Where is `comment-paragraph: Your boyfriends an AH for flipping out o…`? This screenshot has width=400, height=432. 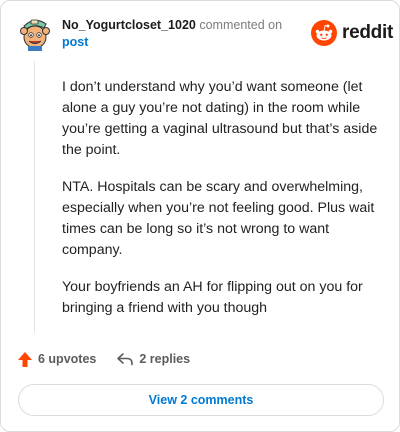 comment-paragraph: Your boyfriends an AH for flipping out o… is located at coordinates (212, 297).